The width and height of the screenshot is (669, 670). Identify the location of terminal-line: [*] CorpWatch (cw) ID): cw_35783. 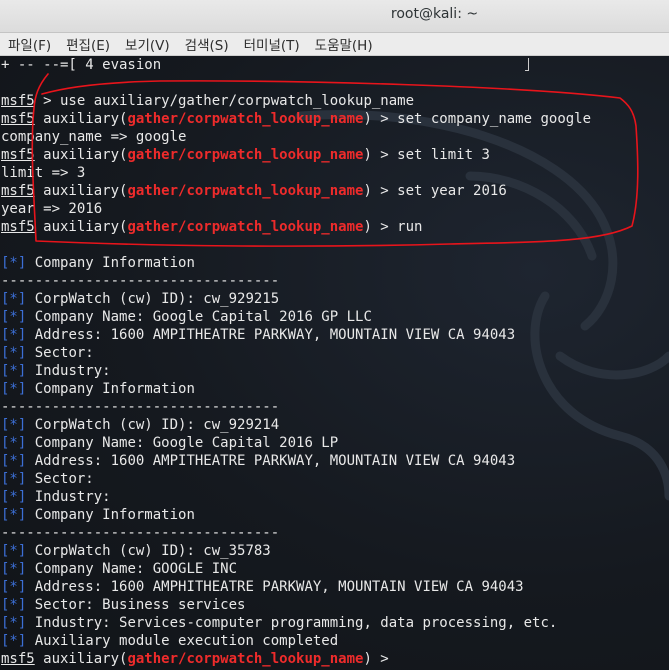
(296, 551).